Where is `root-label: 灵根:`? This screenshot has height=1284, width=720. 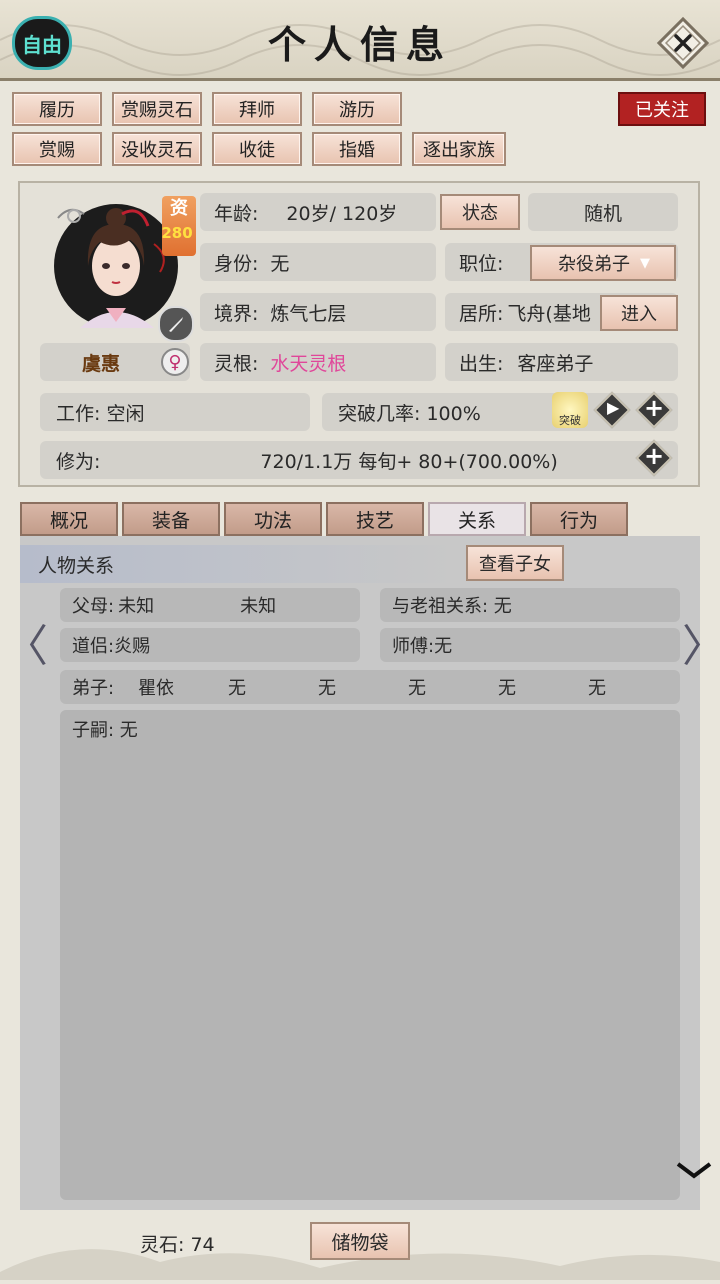 root-label: 灵根: is located at coordinates (236, 363).